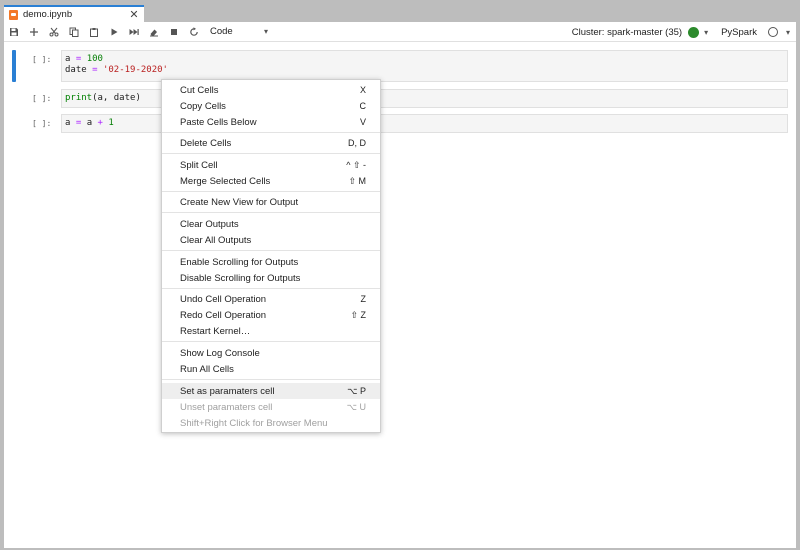 The width and height of the screenshot is (800, 550). Describe the element at coordinates (271, 278) in the screenshot. I see `menu-item-disable-scrolling: Disable Scrolling for Outputs` at that location.